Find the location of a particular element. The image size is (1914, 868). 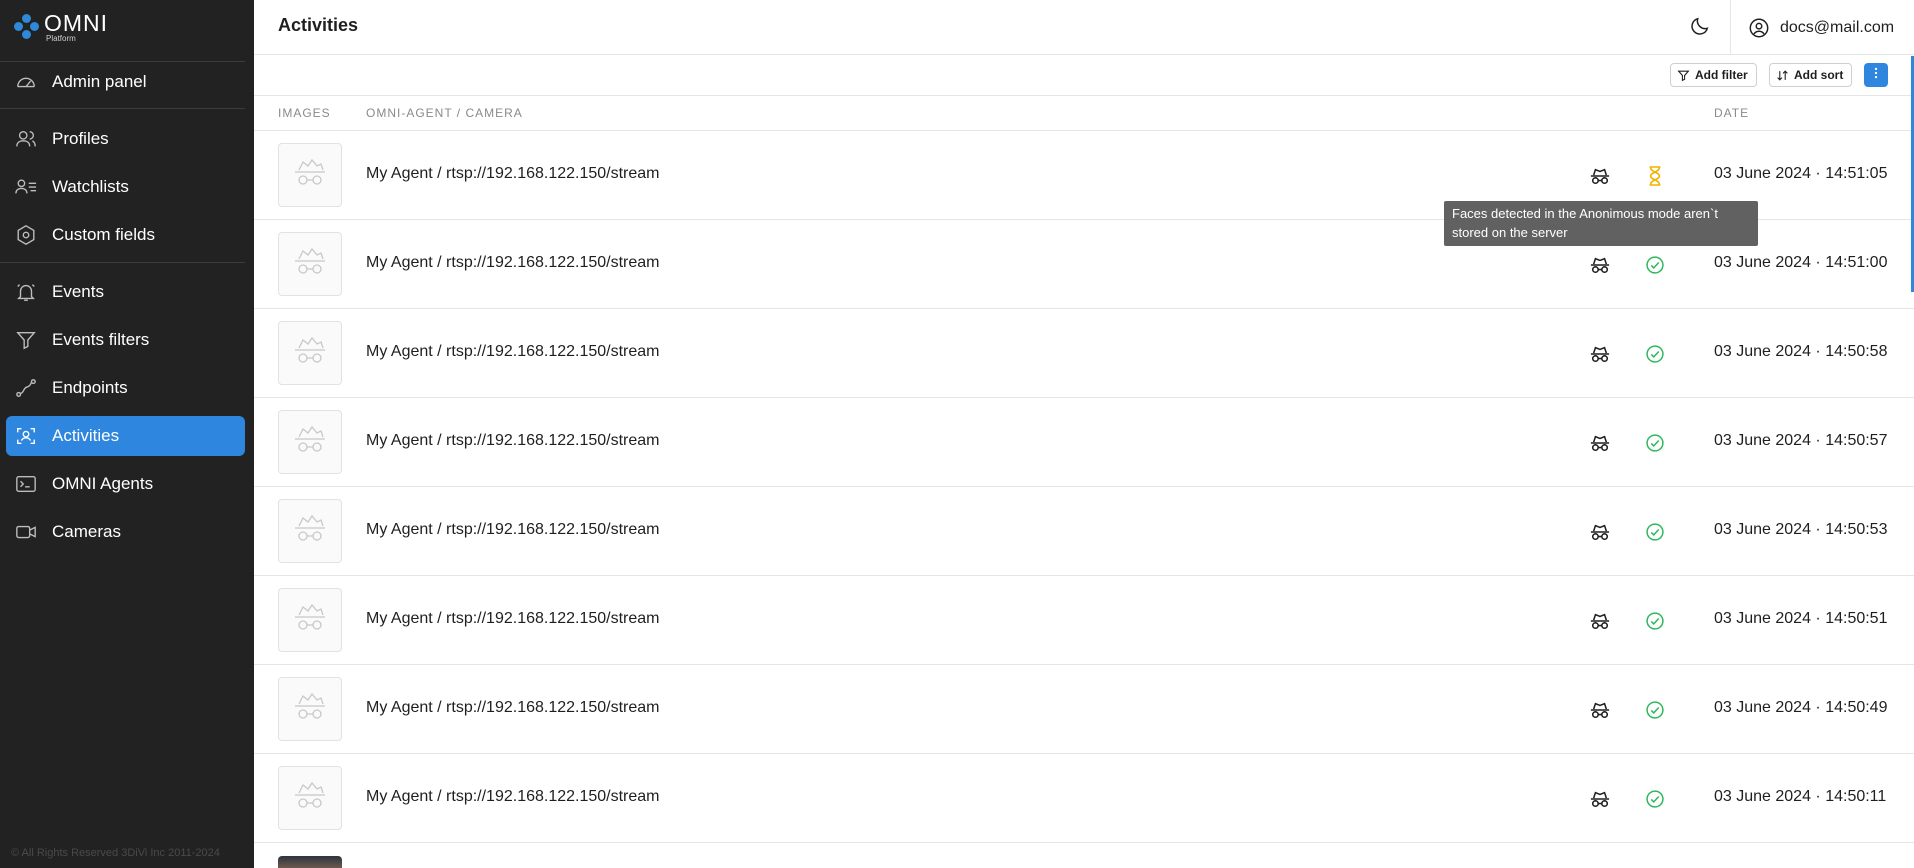

add-filter-button: Add filter is located at coordinates (1713, 75).